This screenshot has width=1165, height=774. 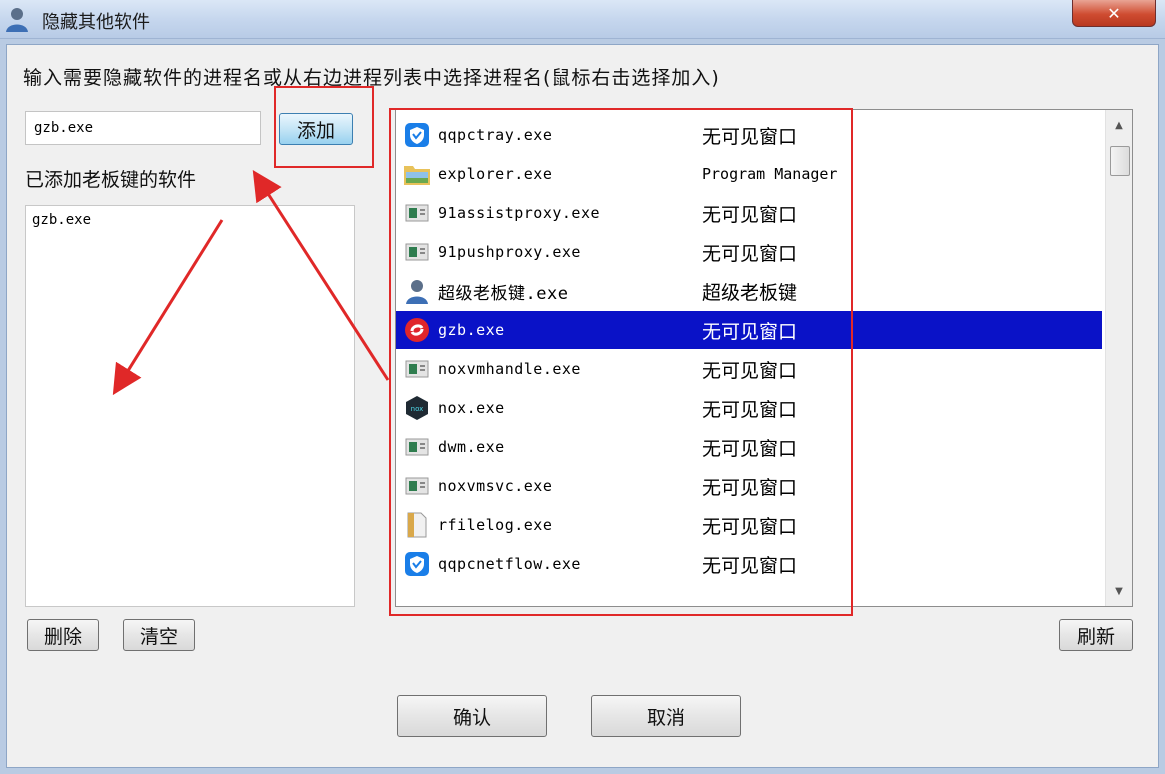 I want to click on process-row-selected: gzb.exe 无可见窗口, so click(x=749, y=330).